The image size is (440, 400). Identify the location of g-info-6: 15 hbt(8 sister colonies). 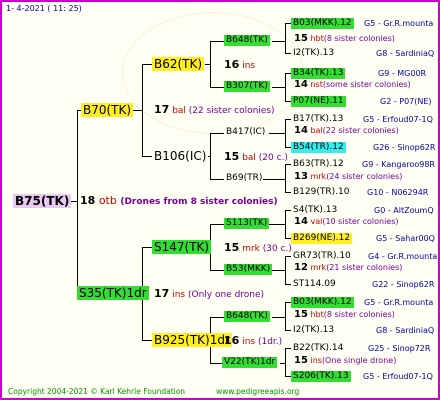
(344, 314).